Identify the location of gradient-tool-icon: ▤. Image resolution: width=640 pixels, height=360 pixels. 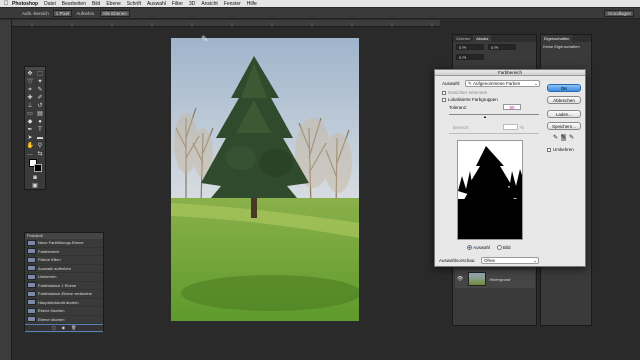
(40, 114).